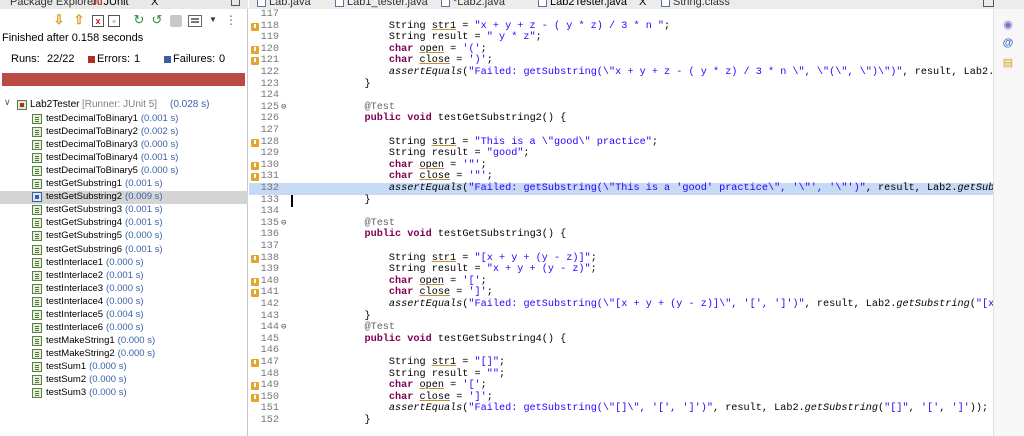 Image resolution: width=1024 pixels, height=436 pixels. I want to click on test-case-item: testMakeString2 (0.000 s), so click(124, 354).